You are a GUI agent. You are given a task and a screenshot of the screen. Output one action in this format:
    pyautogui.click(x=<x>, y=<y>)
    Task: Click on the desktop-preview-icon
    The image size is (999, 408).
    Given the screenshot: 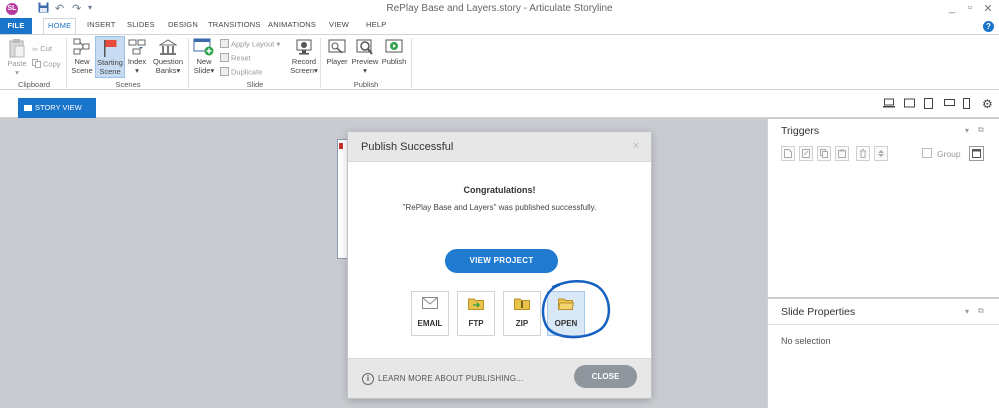 What is the action you would take?
    pyautogui.click(x=889, y=104)
    